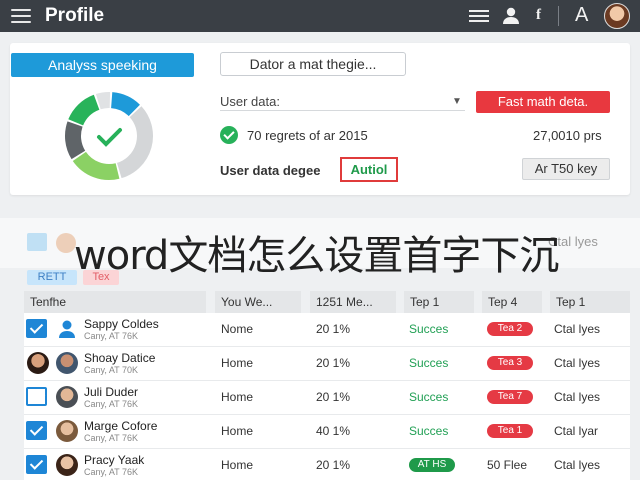  What do you see at coordinates (510, 431) in the screenshot?
I see `row-tag-badge: Tea 1` at bounding box center [510, 431].